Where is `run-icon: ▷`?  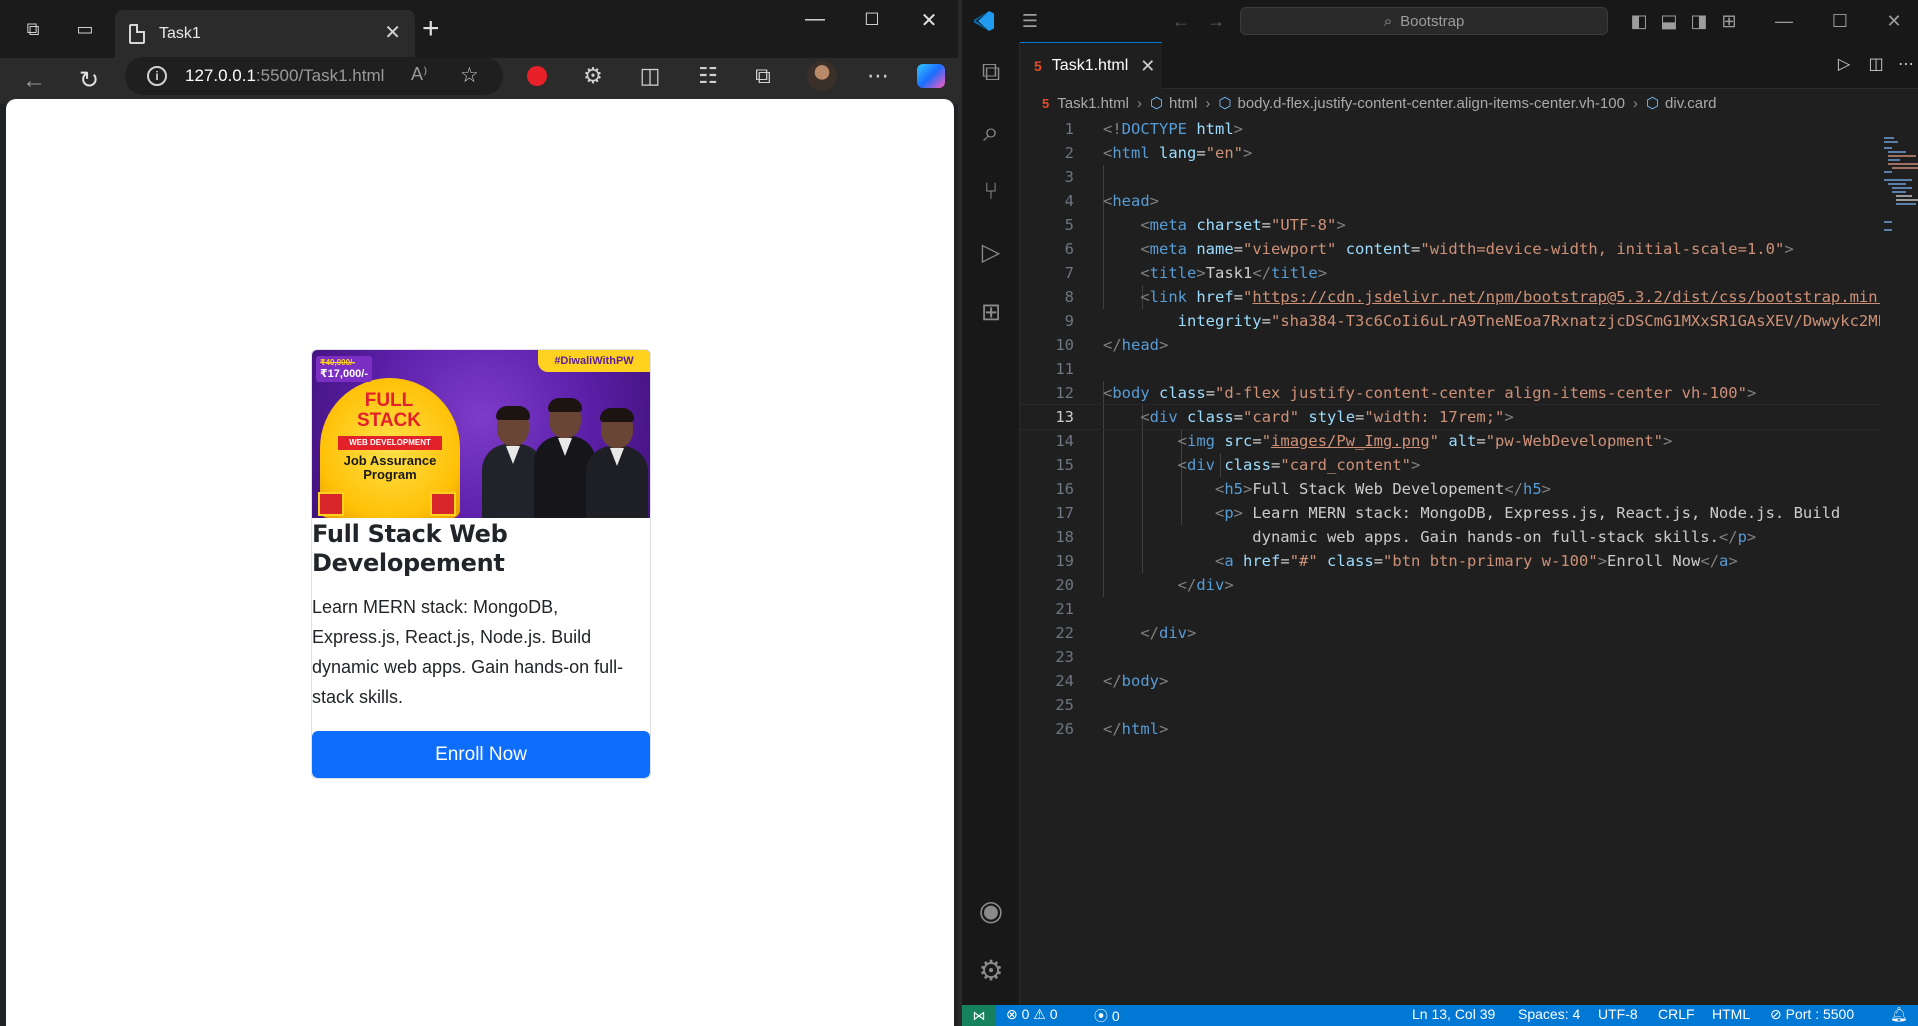
run-icon: ▷ is located at coordinates (1844, 64).